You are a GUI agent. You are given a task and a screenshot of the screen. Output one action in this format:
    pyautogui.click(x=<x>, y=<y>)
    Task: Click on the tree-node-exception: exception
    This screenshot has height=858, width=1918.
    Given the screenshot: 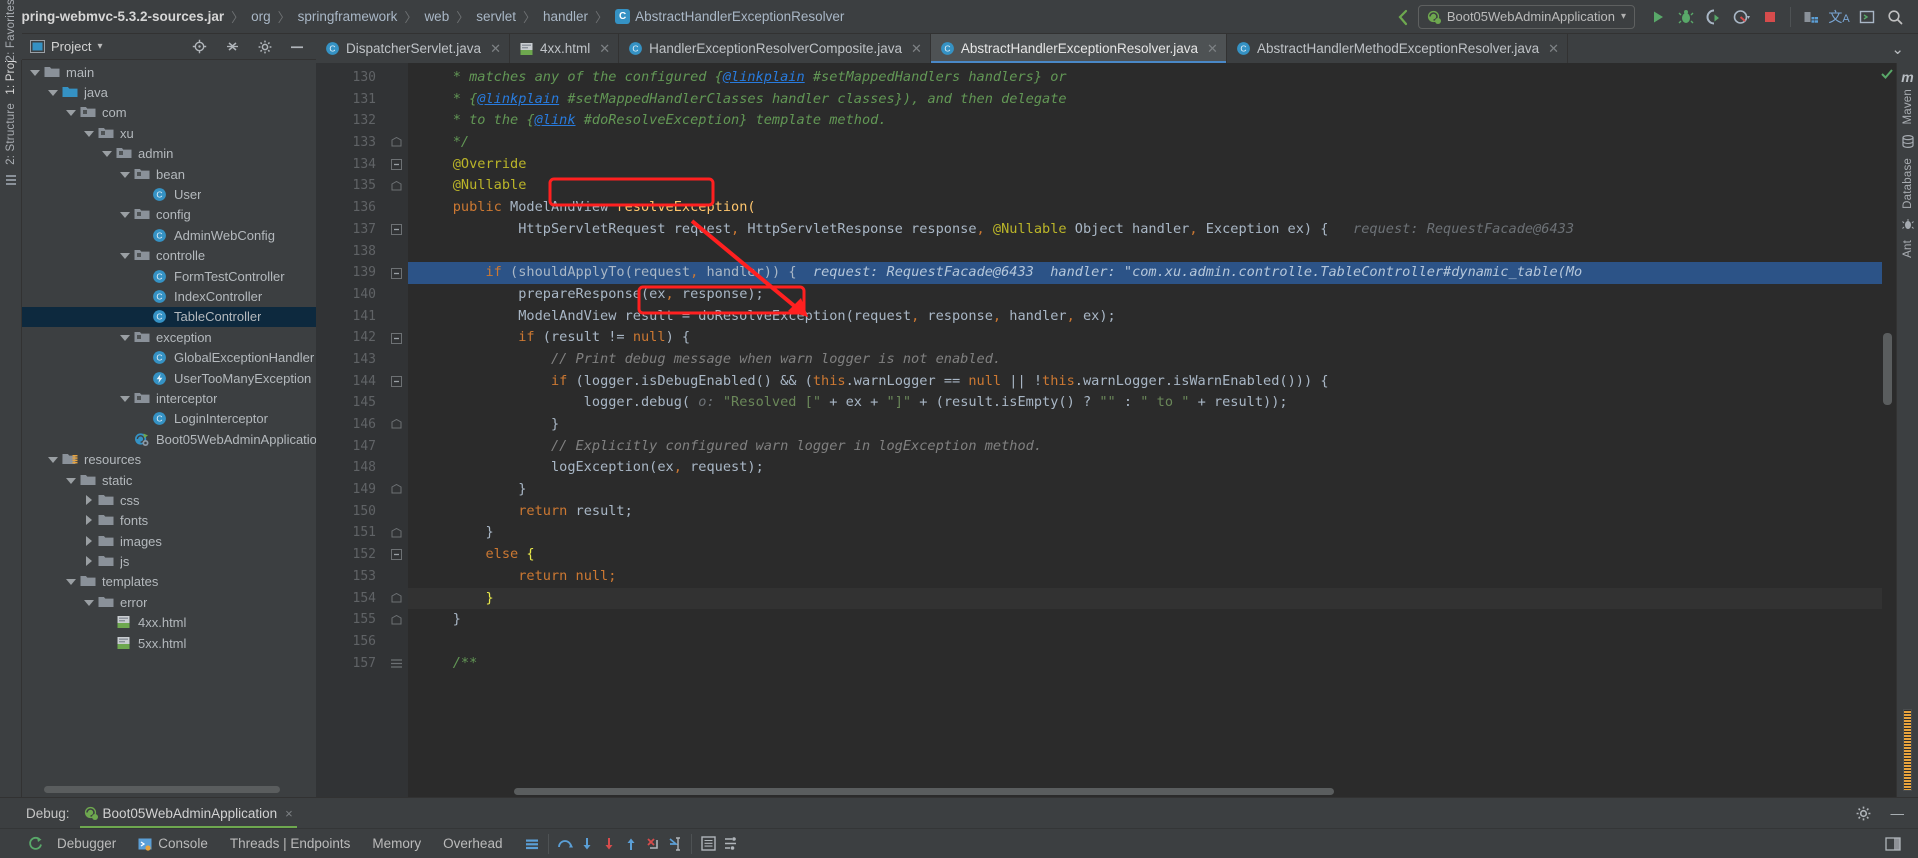 What is the action you would take?
    pyautogui.click(x=169, y=337)
    